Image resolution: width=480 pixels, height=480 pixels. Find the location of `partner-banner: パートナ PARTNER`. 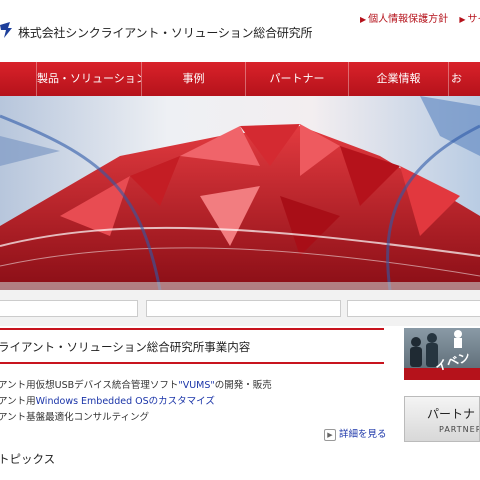

partner-banner: パートナ PARTNER is located at coordinates (442, 419).